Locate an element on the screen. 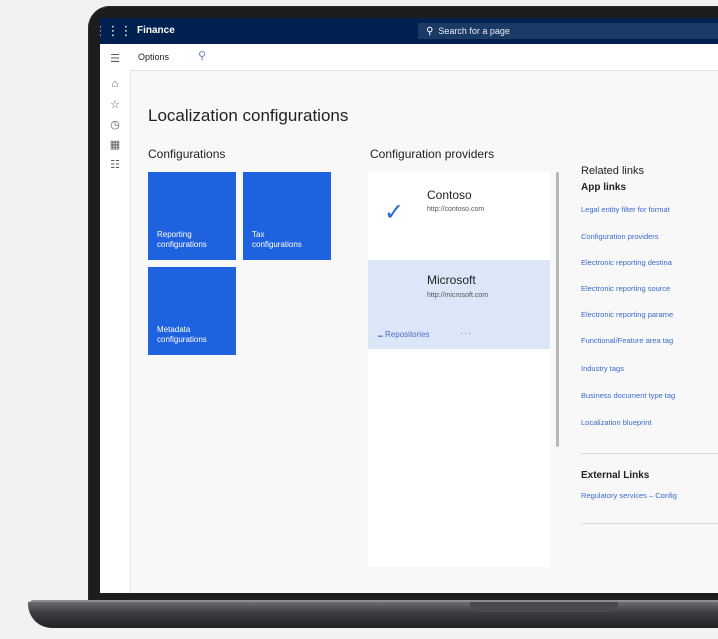 Image resolution: width=718 pixels, height=639 pixels. page-title: Localization configurations is located at coordinates (248, 115).